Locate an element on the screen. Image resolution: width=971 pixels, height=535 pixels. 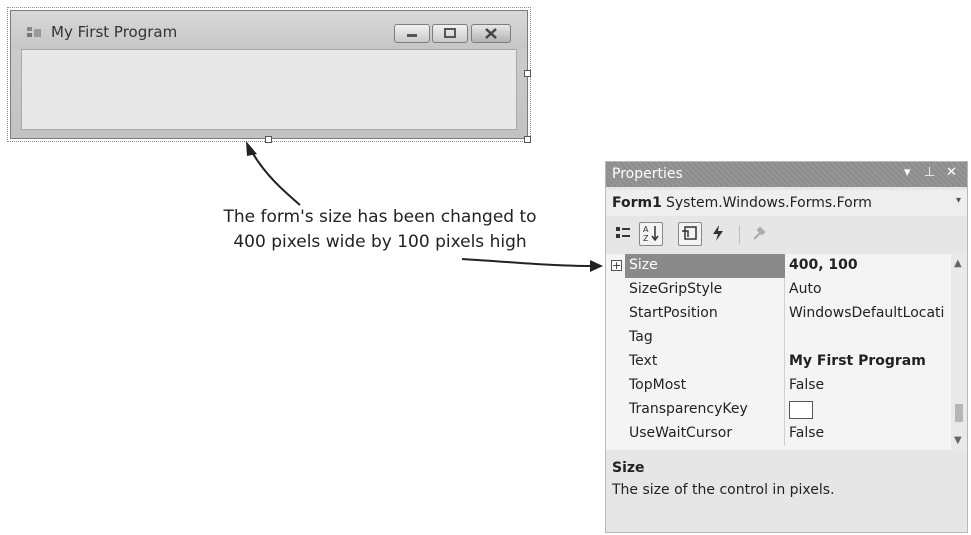
property-name: StartPosition is located at coordinates (673, 313).